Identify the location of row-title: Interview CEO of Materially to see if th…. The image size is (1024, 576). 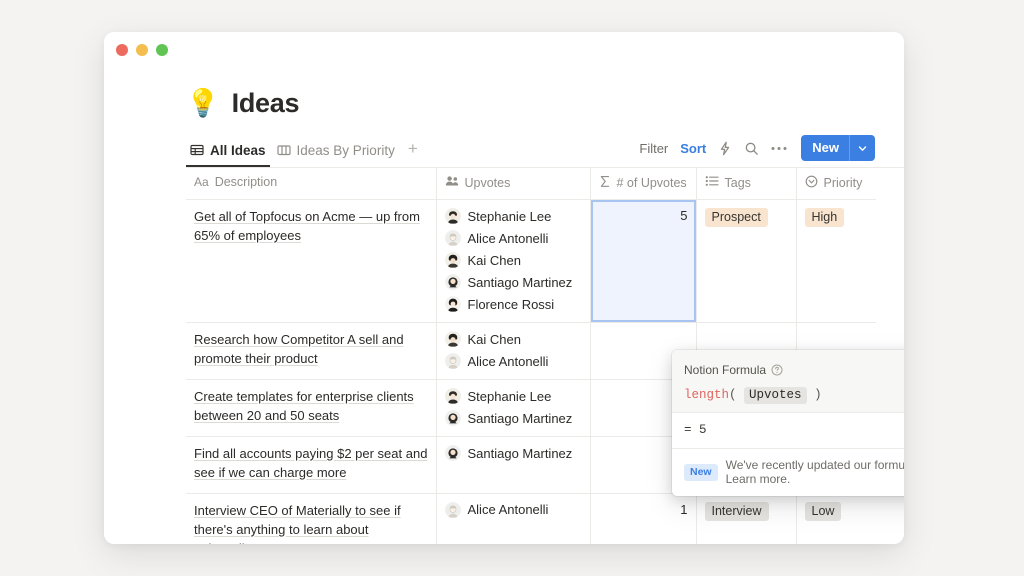
(297, 523).